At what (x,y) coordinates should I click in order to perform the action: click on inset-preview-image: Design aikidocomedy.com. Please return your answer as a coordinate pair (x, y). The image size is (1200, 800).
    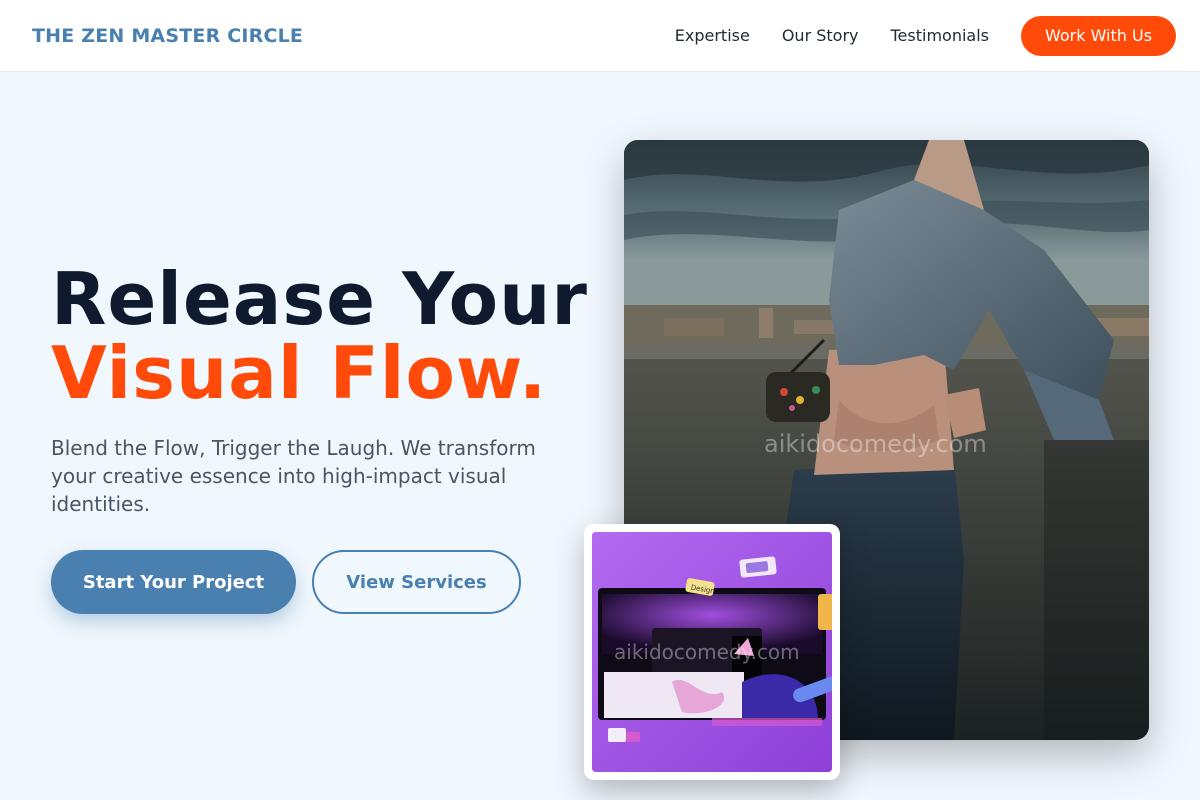
    Looking at the image, I should click on (712, 652).